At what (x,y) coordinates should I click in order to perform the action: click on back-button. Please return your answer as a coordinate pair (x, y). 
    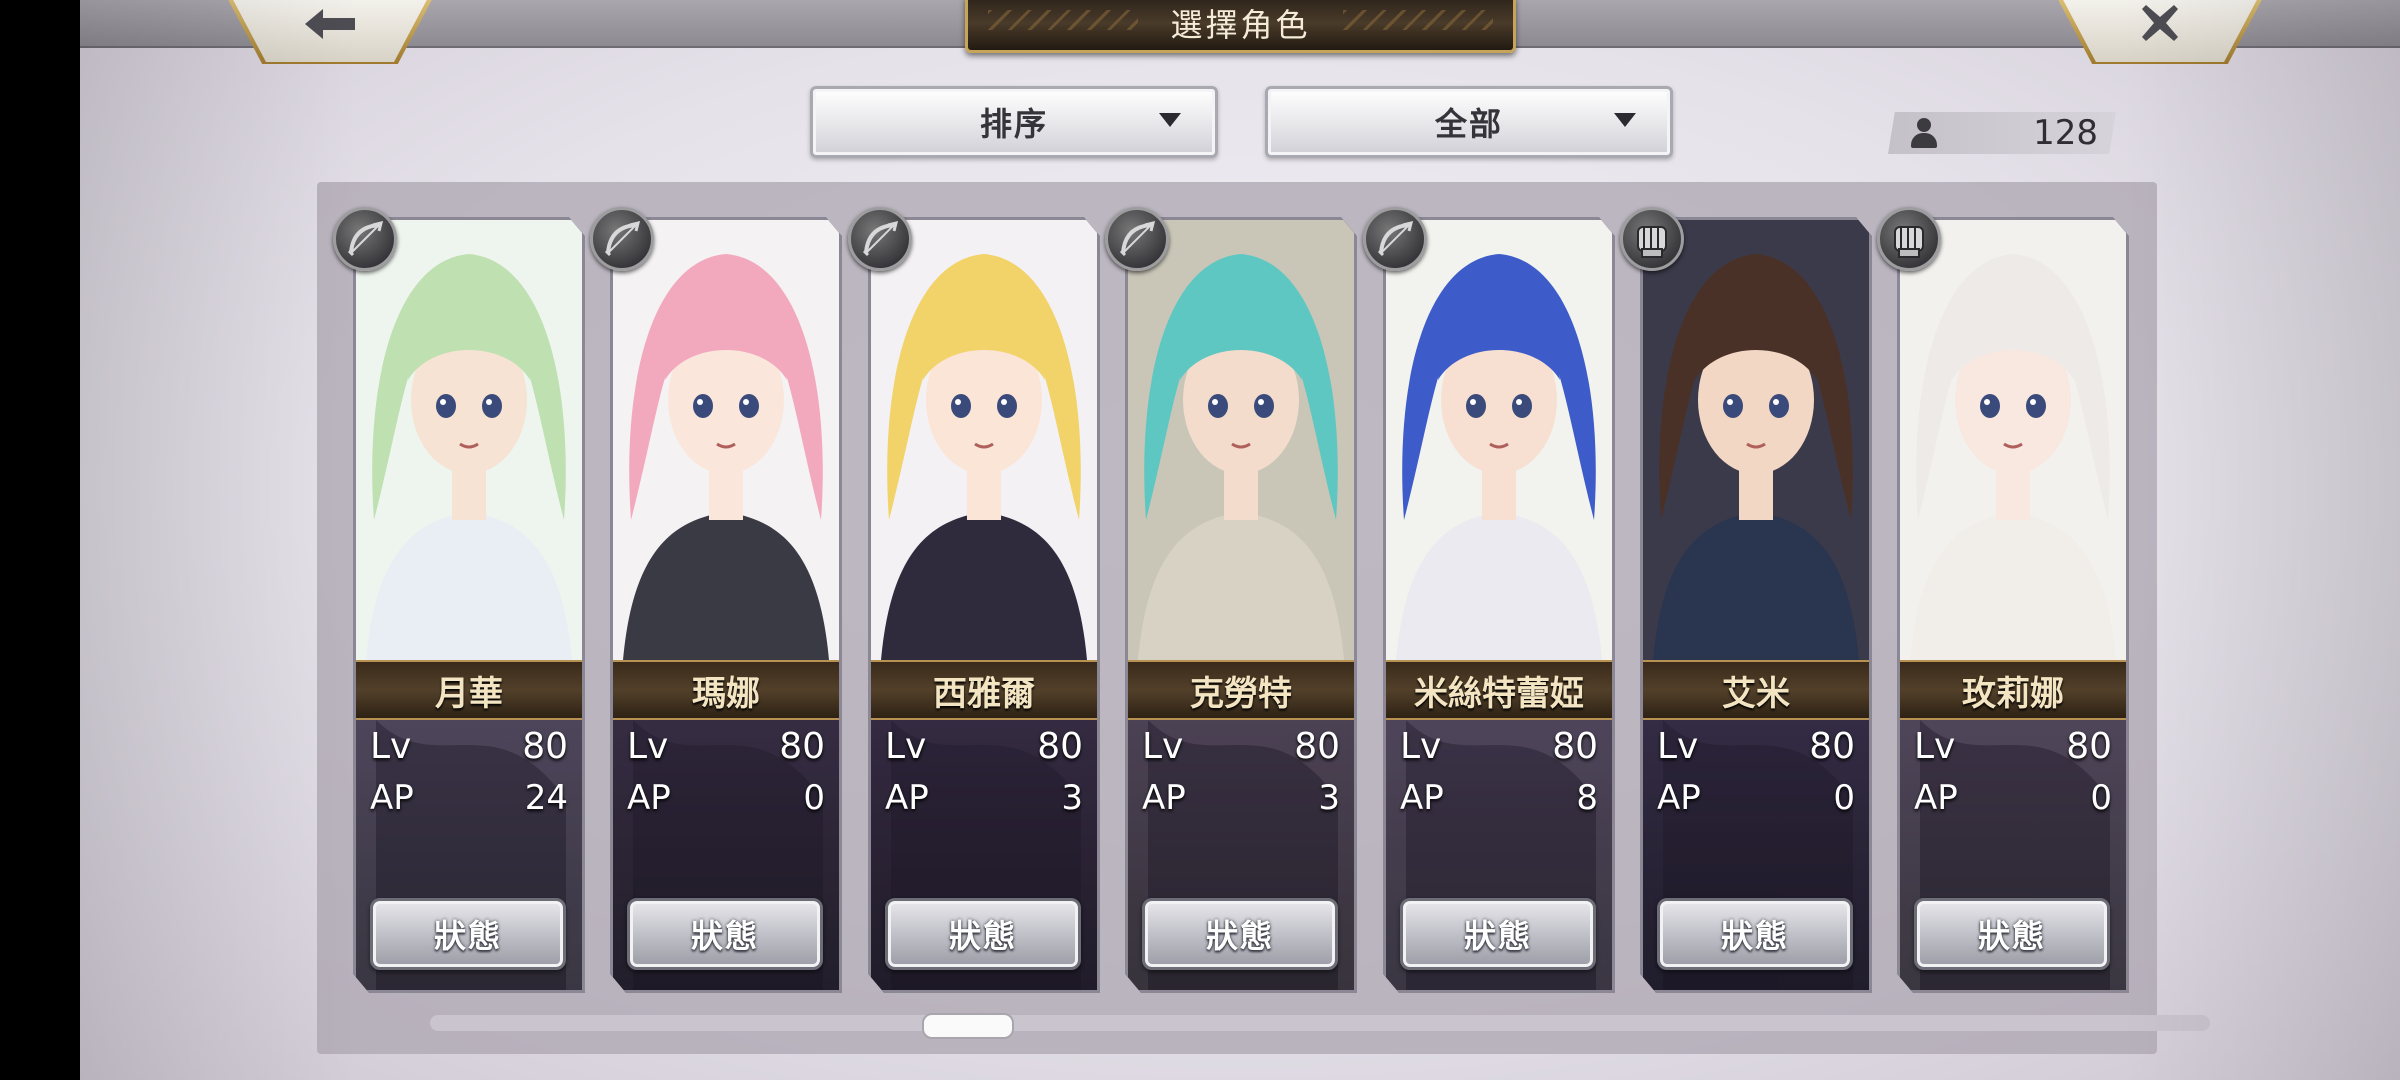
    Looking at the image, I should click on (330, 32).